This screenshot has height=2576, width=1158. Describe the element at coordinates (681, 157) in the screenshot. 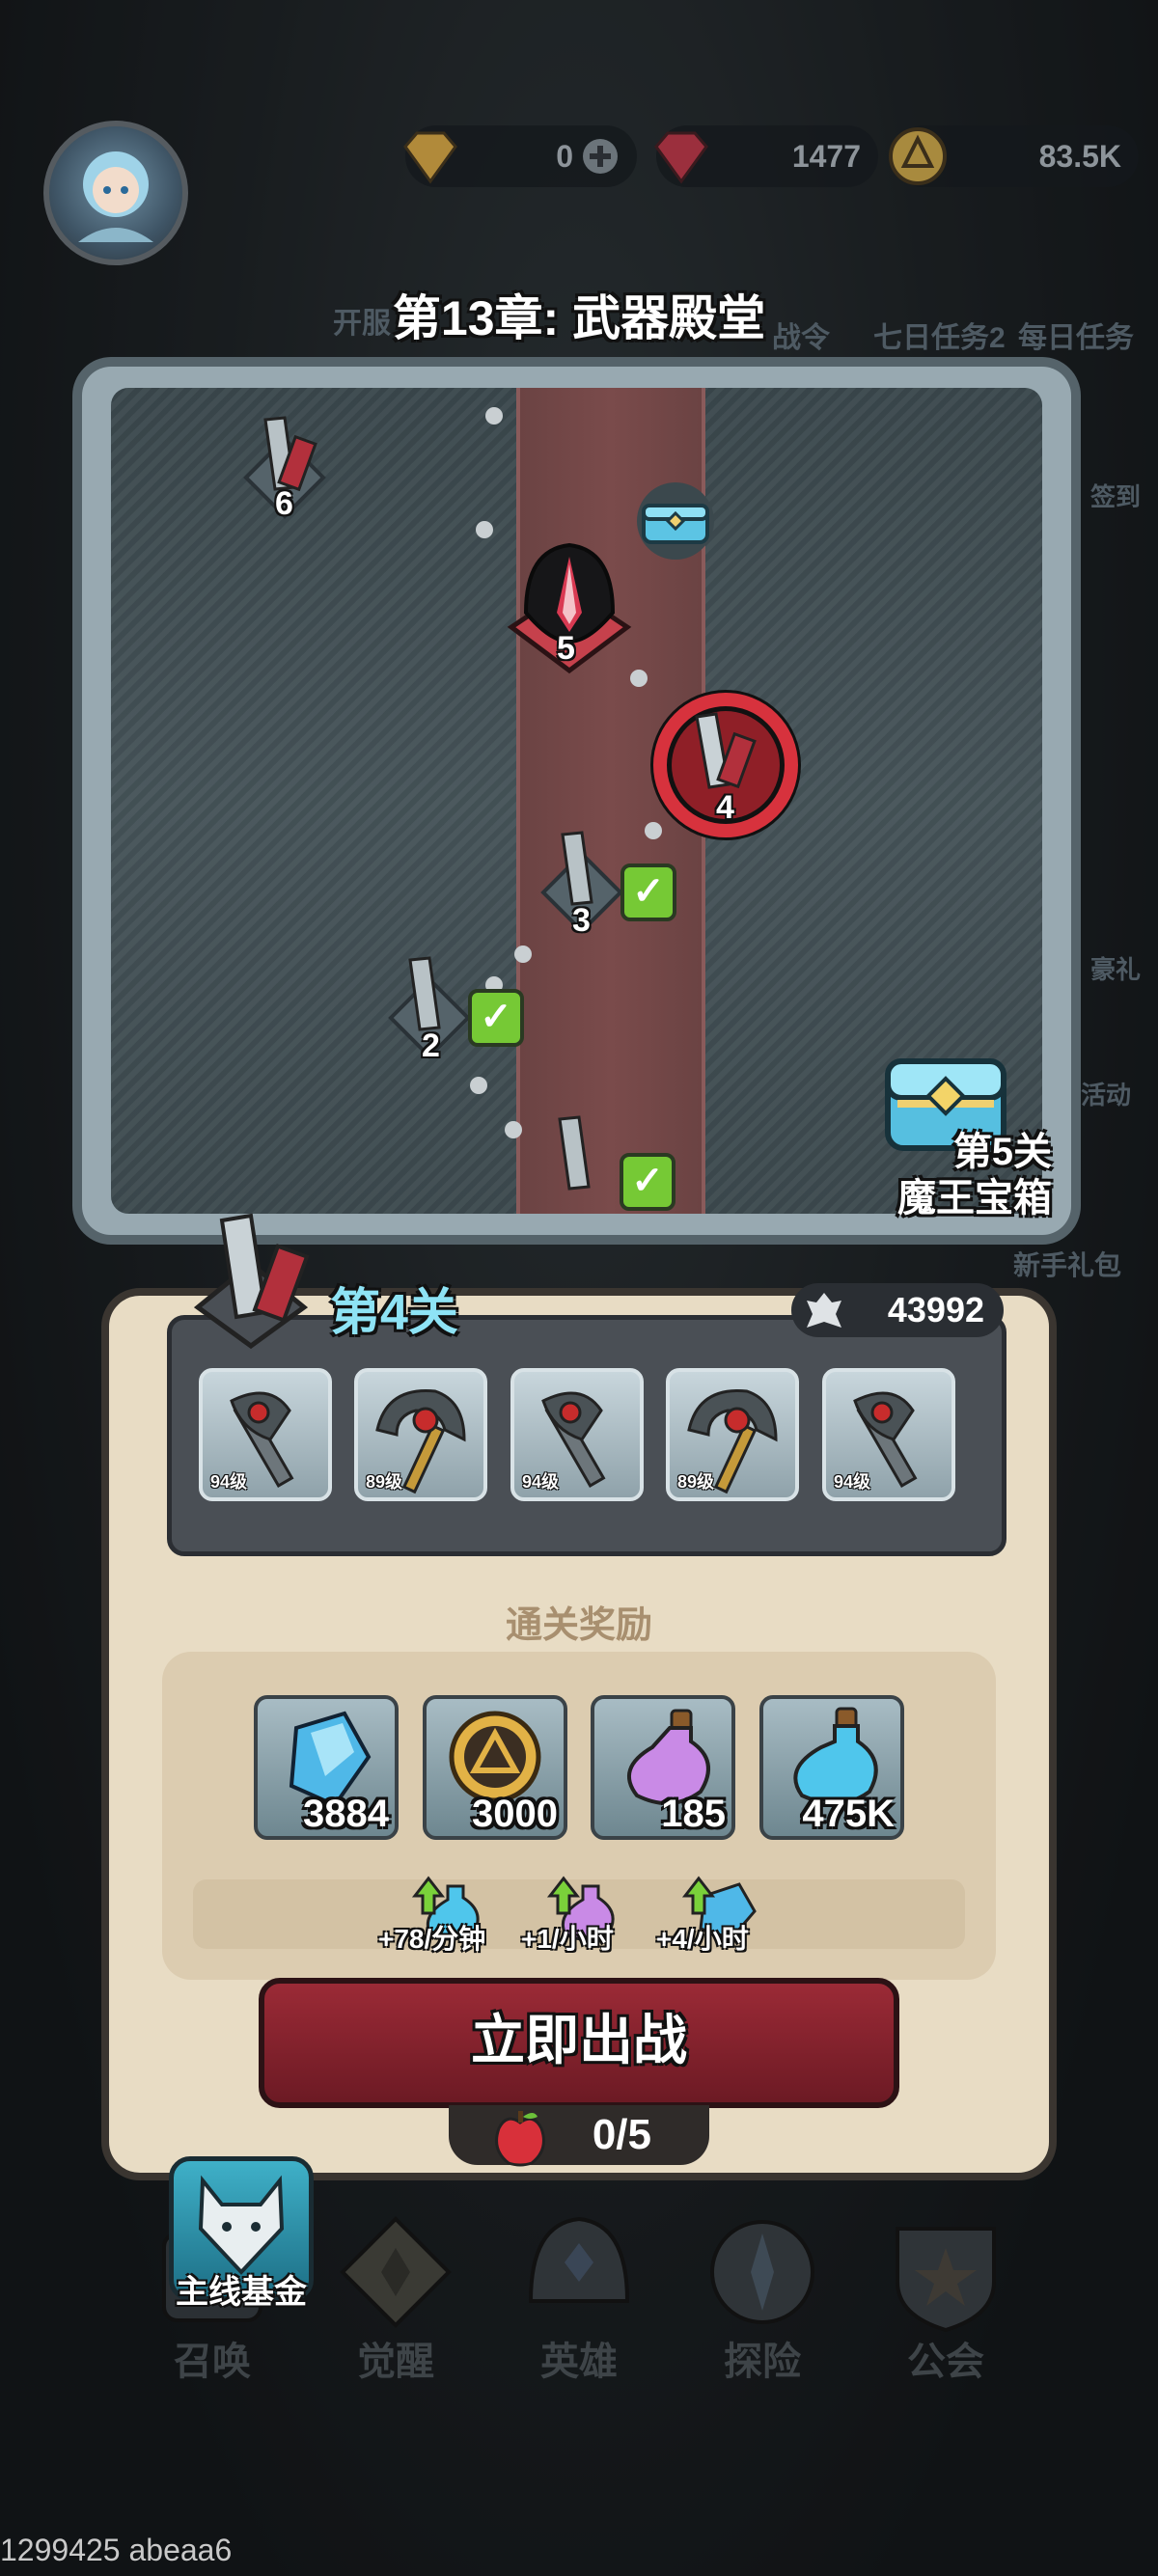

I see `ruby-gem-icon` at that location.